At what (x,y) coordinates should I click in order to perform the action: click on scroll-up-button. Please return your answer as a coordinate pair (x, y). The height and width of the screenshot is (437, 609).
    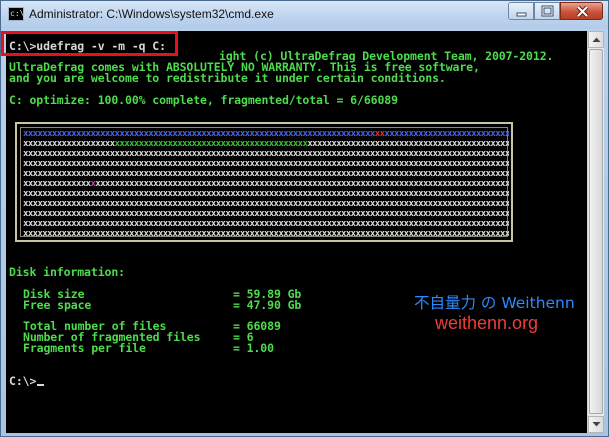
    Looking at the image, I should click on (596, 39).